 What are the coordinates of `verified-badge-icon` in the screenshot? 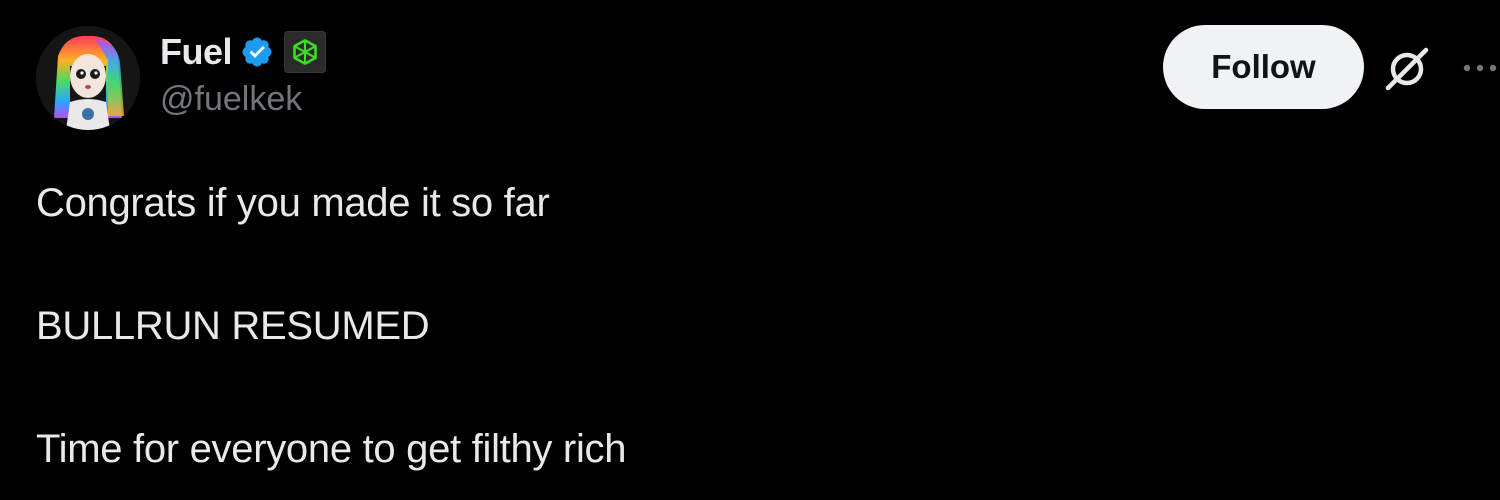 It's located at (257, 52).